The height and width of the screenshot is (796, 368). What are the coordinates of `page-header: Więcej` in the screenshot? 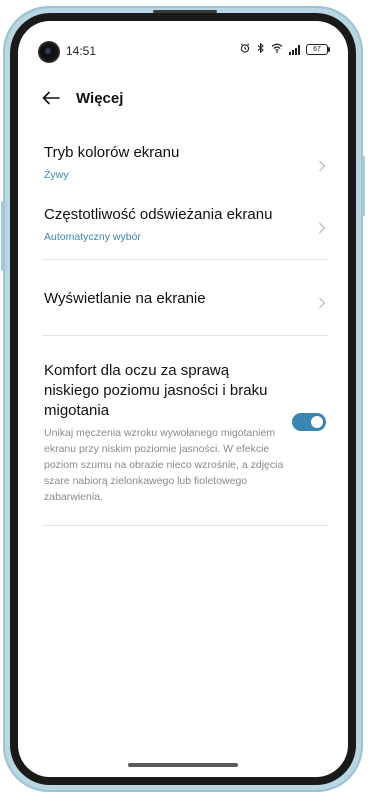 It's located at (183, 101).